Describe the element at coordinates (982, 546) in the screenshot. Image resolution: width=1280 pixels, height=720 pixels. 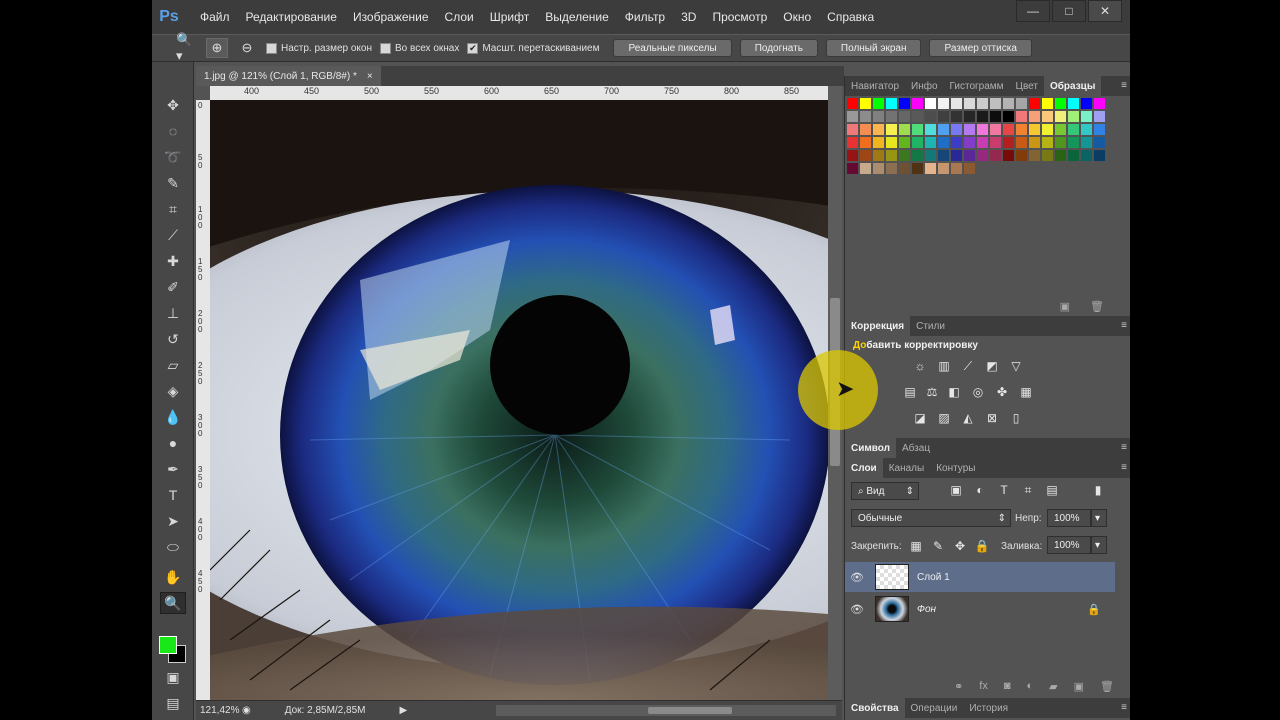
I see `lock-all-icon: 🔒` at that location.